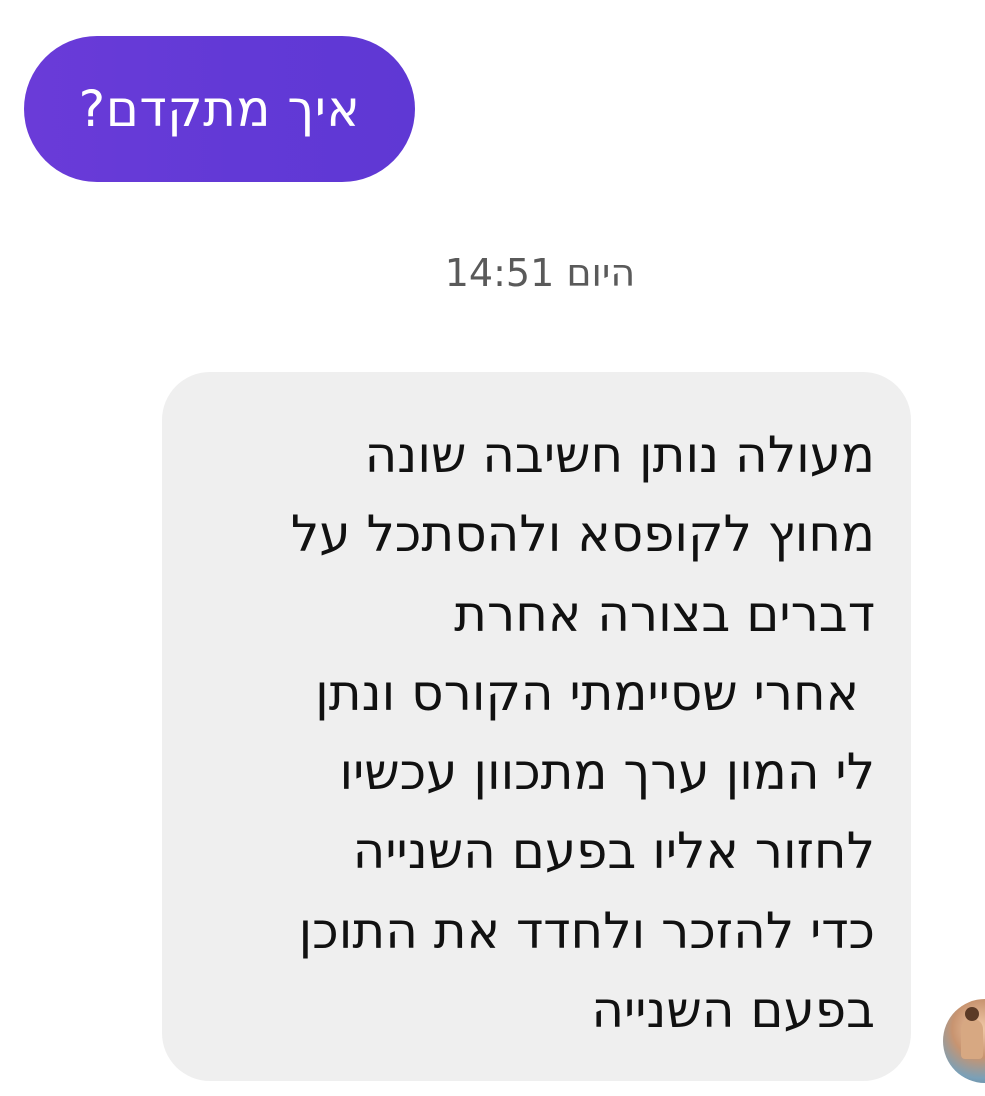 Image resolution: width=985 pixels, height=1096 pixels. What do you see at coordinates (733, 1010) in the screenshot?
I see `received-message-line: בפעם השנייה` at bounding box center [733, 1010].